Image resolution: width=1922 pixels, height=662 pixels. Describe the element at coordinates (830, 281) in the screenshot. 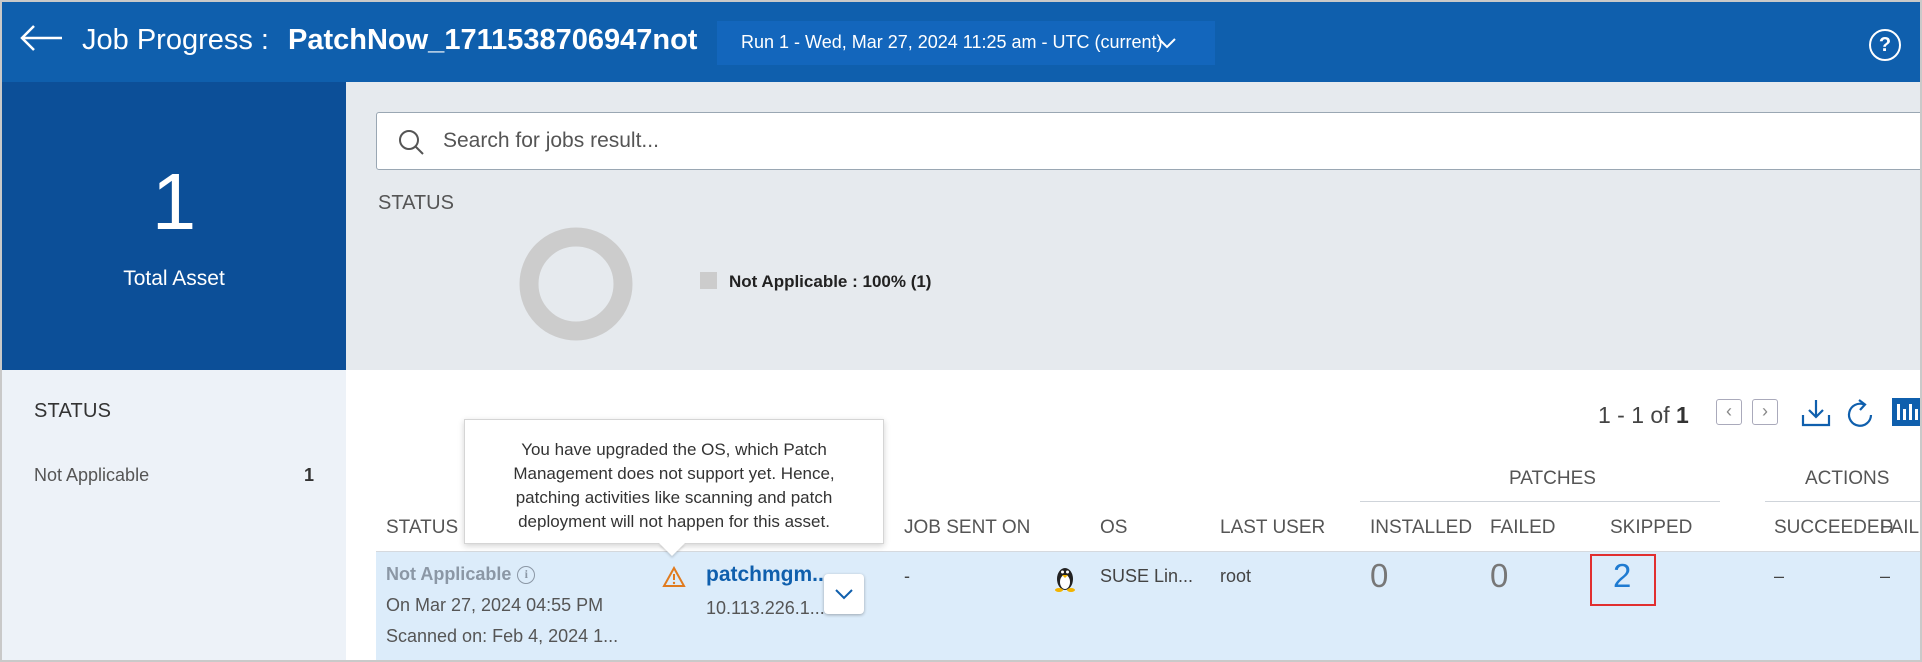

I see `legend-label: Not Applicable : 100% (1)` at that location.